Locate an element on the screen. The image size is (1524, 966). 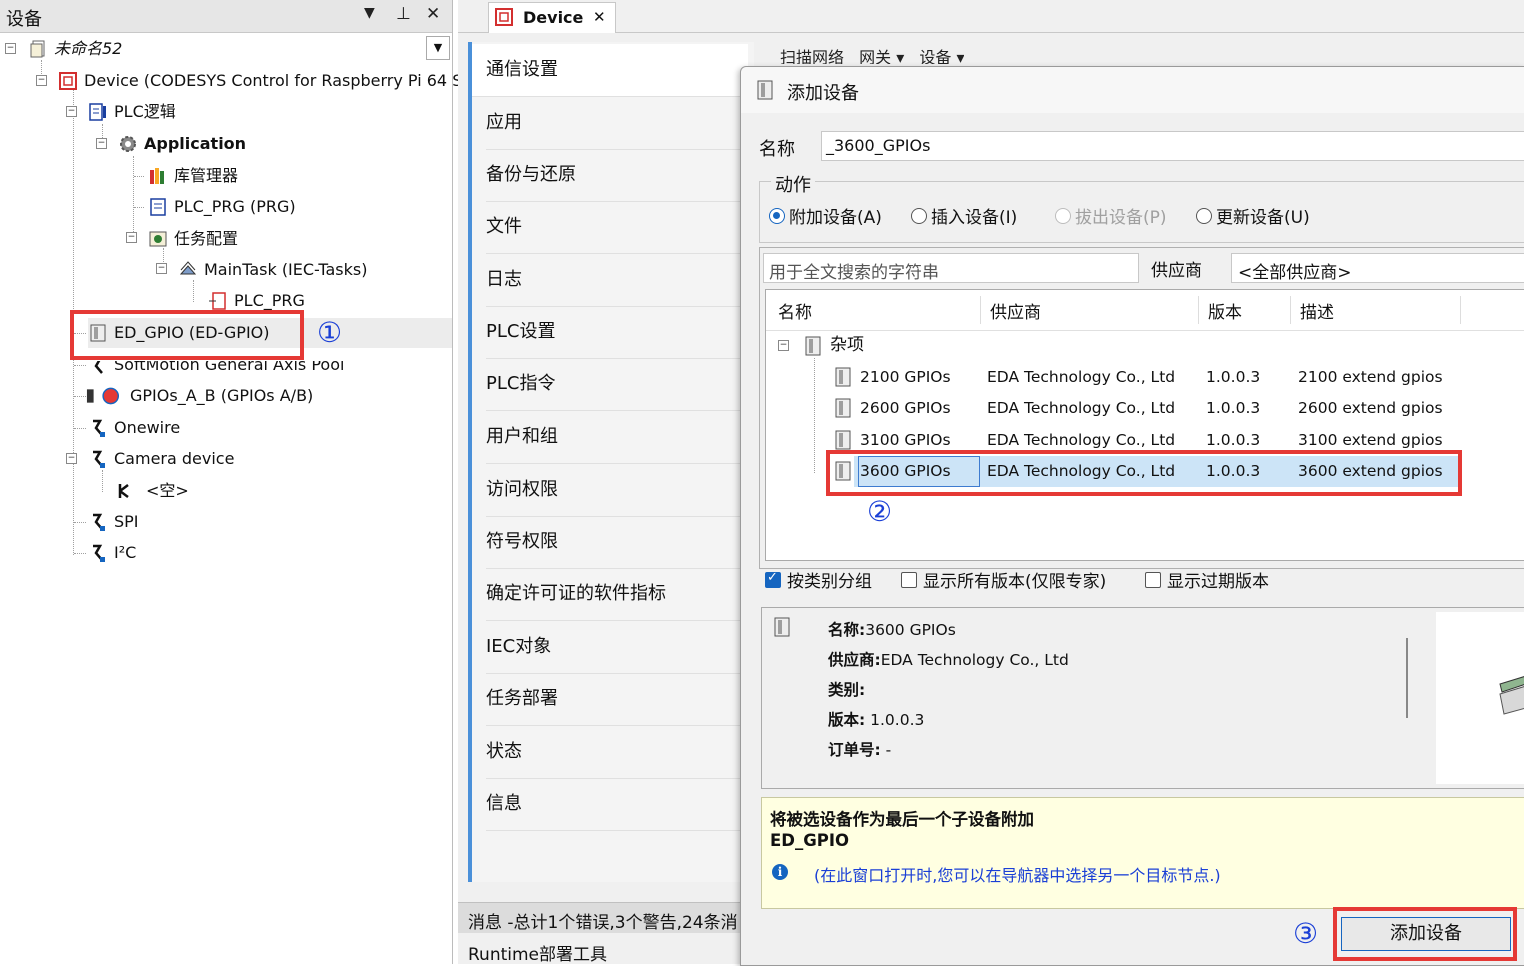
tree-item-camera: Camera device is located at coordinates (161, 459).